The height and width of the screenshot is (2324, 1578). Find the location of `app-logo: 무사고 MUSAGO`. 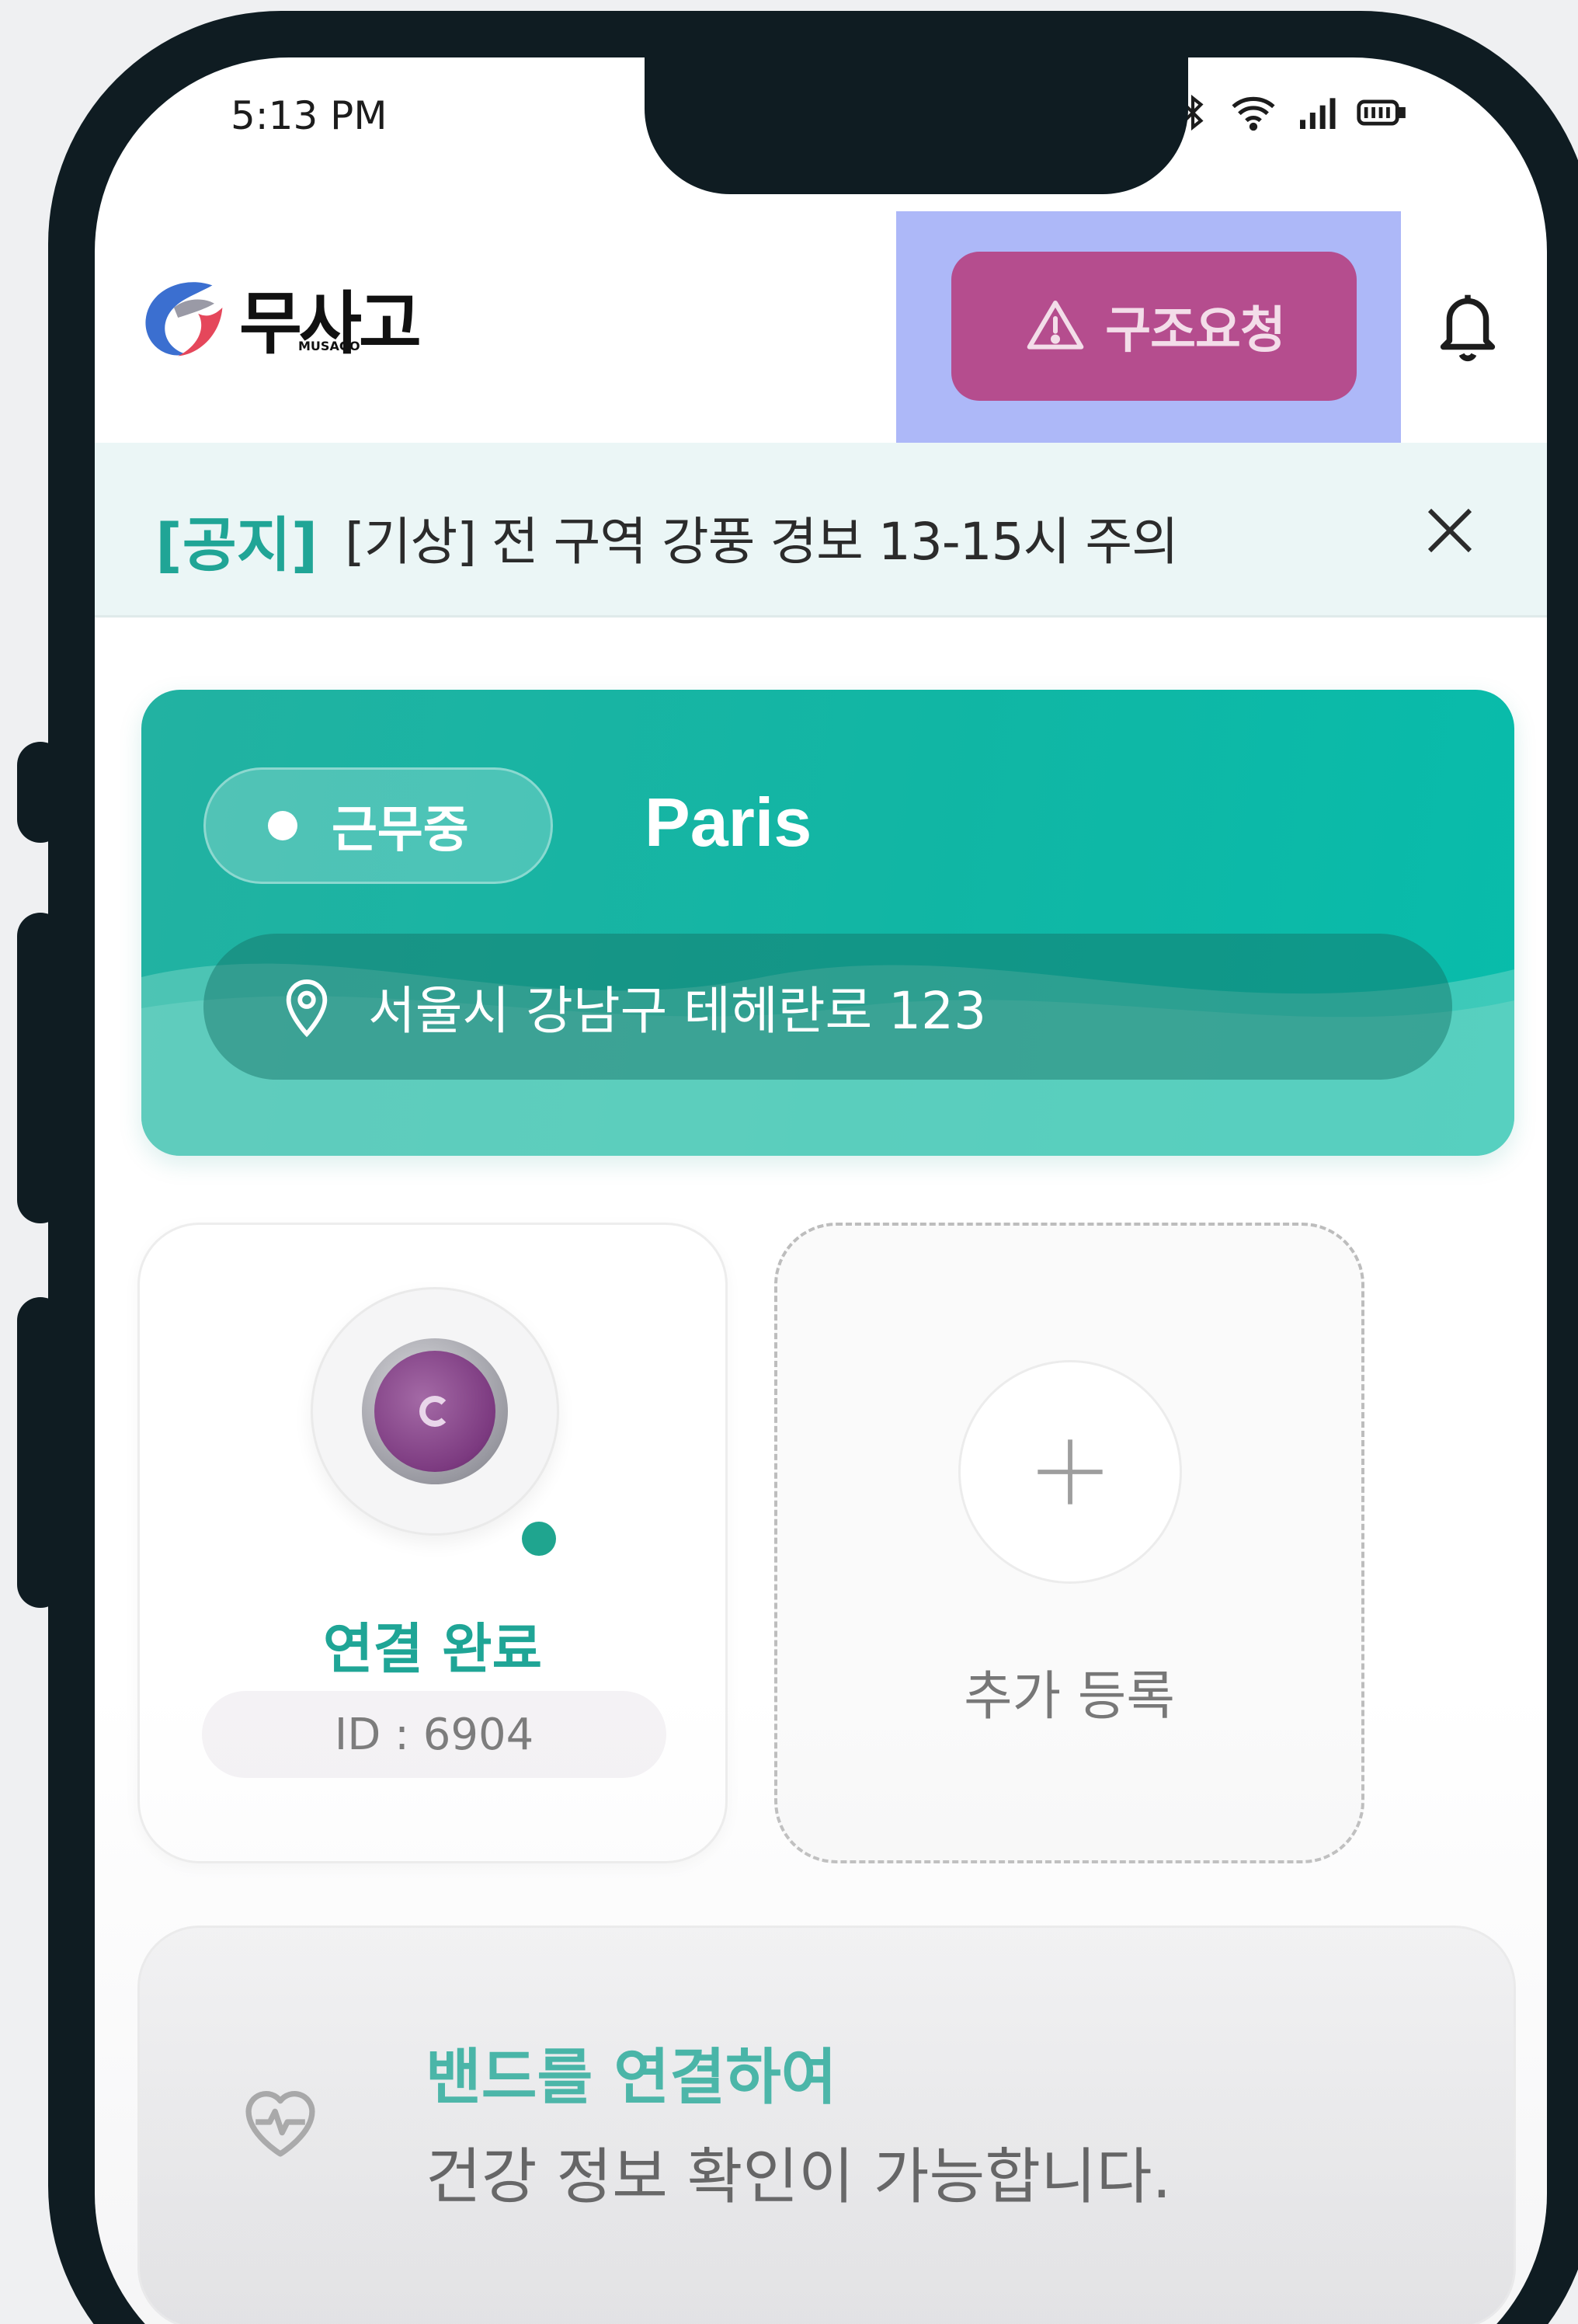

app-logo: 무사고 MUSAGO is located at coordinates (278, 317).